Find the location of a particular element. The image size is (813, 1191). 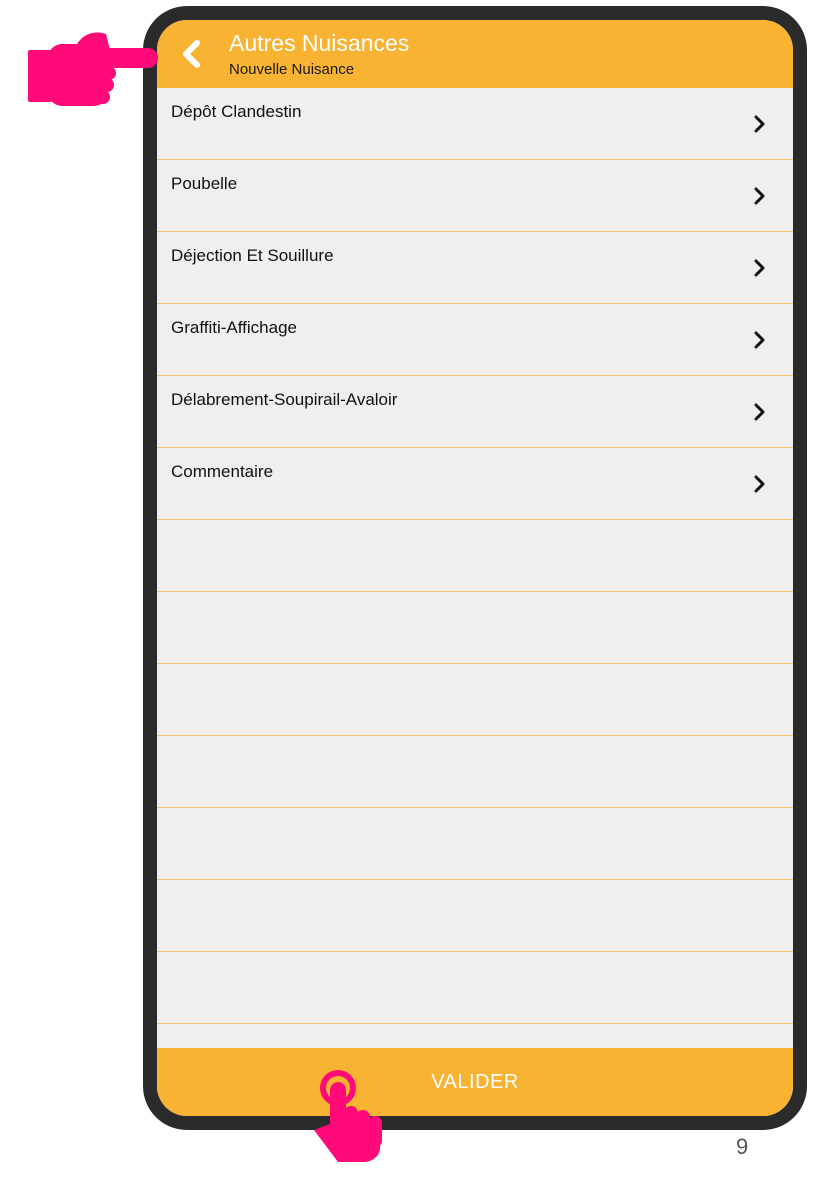

tap-hand-icon is located at coordinates (348, 1116).